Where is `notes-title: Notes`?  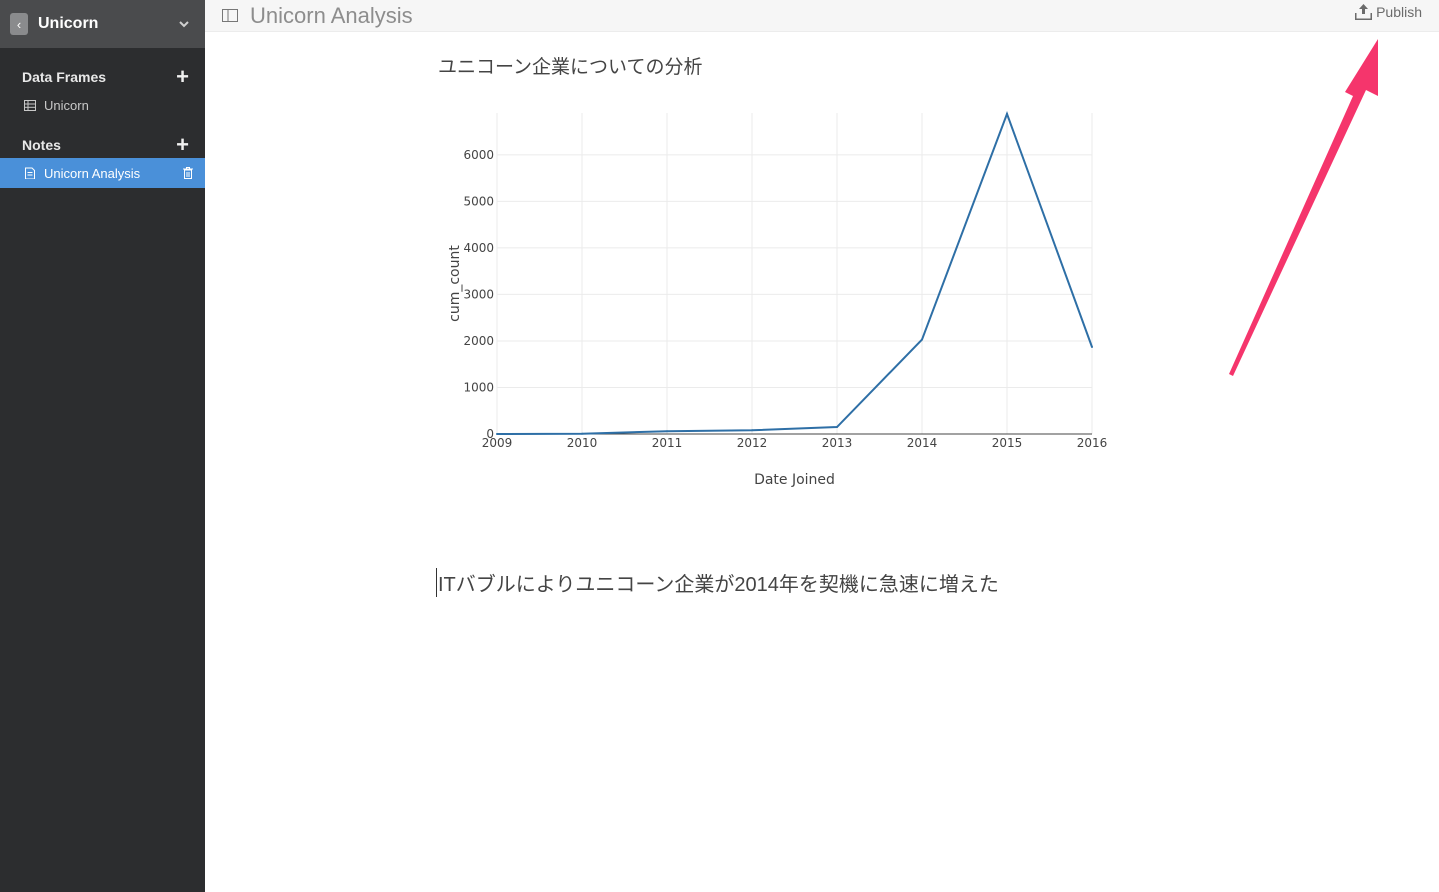 notes-title: Notes is located at coordinates (41, 145).